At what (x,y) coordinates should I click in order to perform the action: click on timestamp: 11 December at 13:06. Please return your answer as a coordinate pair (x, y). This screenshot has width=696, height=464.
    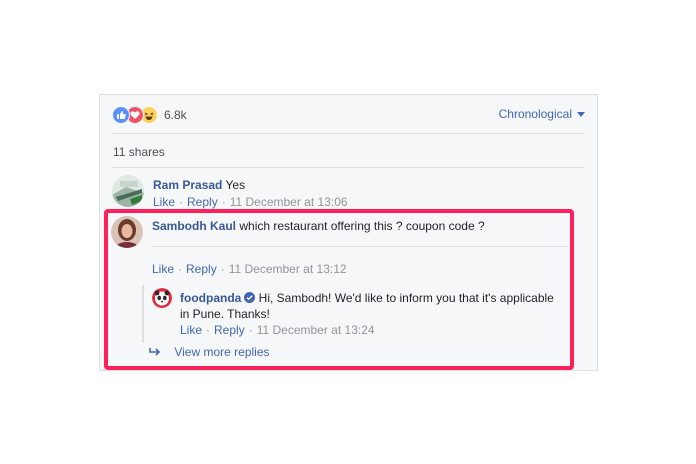
    Looking at the image, I should click on (289, 202).